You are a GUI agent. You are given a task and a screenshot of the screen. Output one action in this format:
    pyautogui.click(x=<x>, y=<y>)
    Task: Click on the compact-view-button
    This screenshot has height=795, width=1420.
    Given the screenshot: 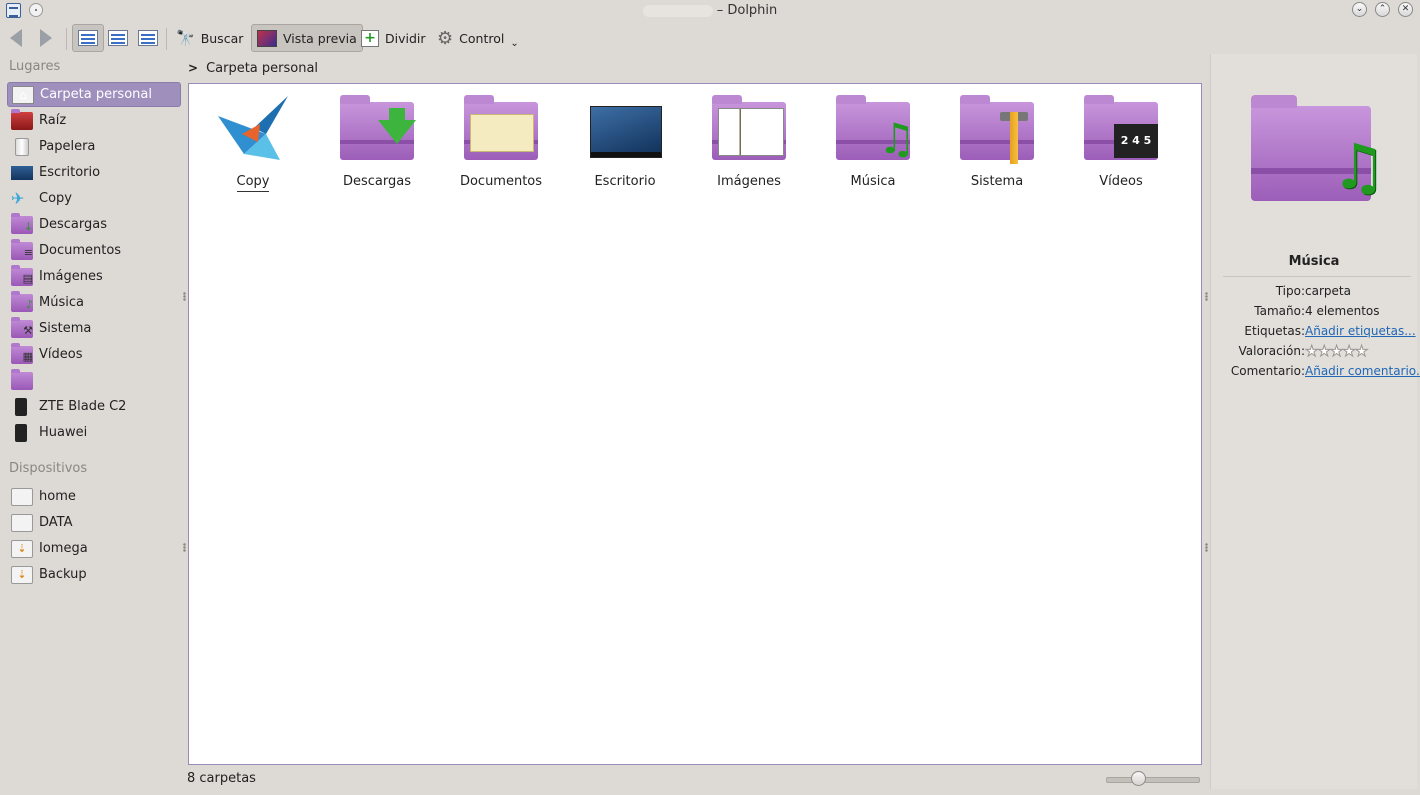 What is the action you would take?
    pyautogui.click(x=148, y=38)
    